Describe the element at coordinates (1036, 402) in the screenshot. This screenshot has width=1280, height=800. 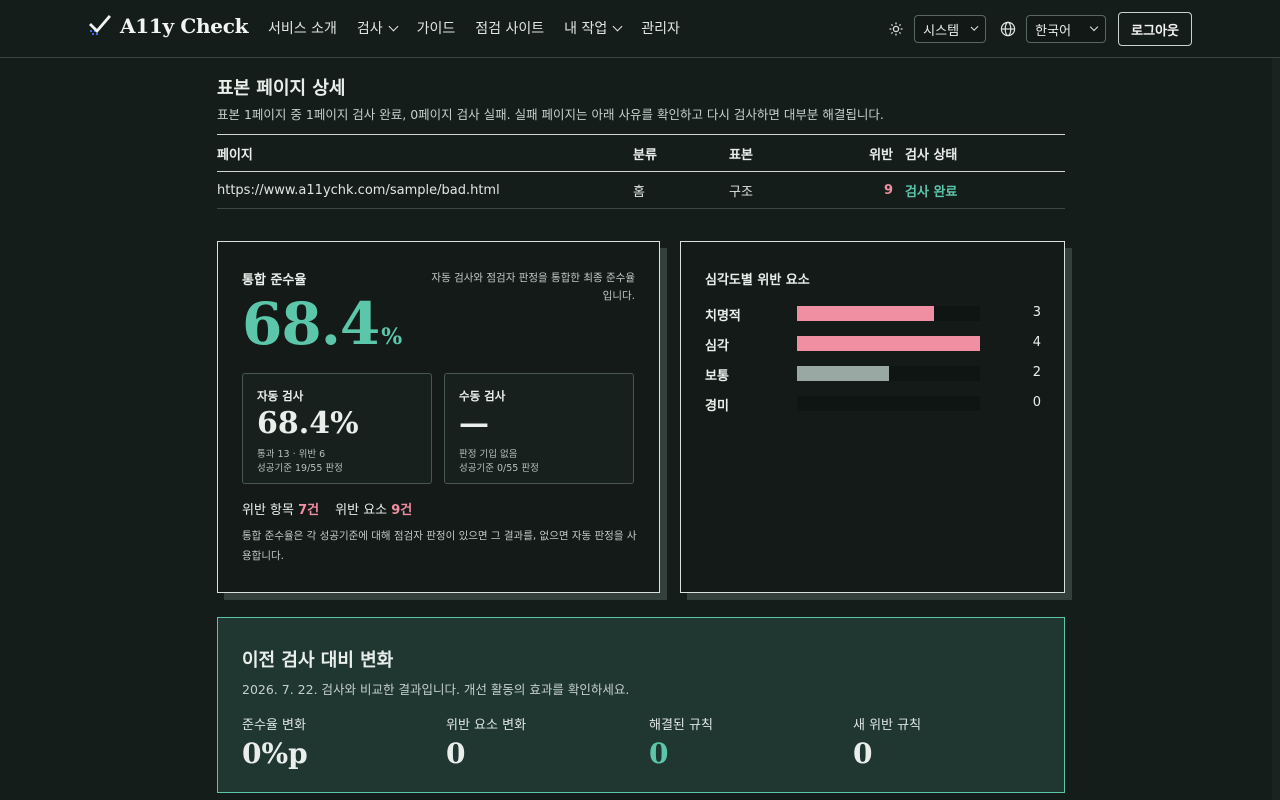
I see `severity-count: 0` at that location.